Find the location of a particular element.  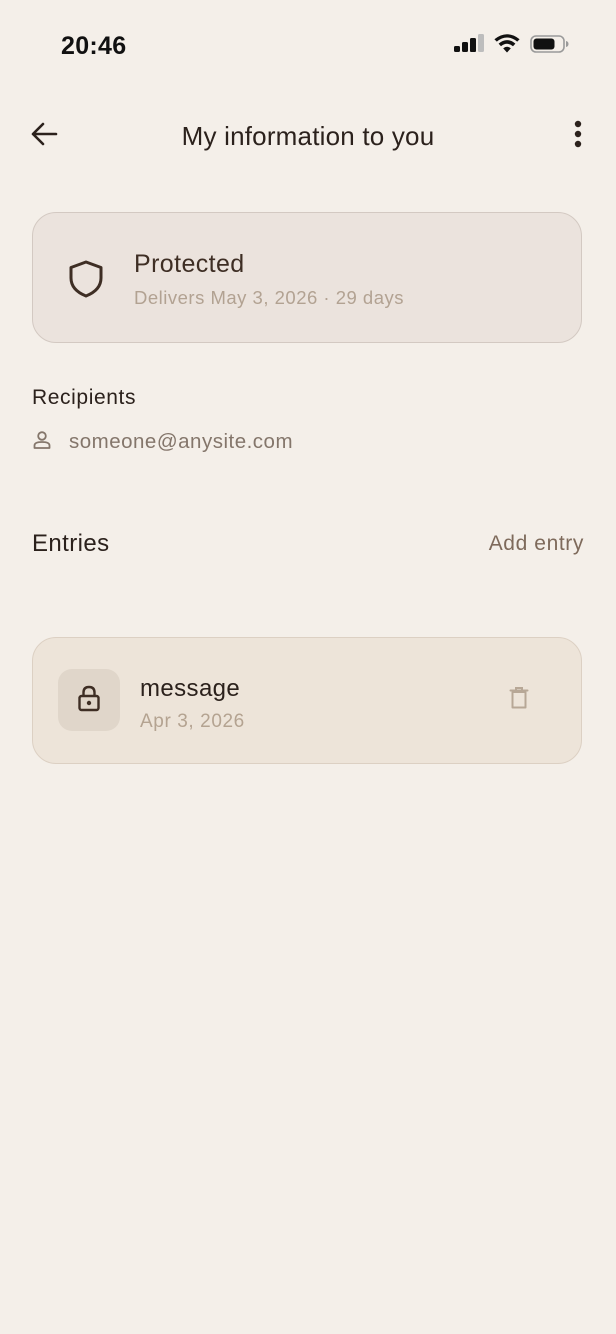

recipients-heading: Recipients is located at coordinates (84, 397).